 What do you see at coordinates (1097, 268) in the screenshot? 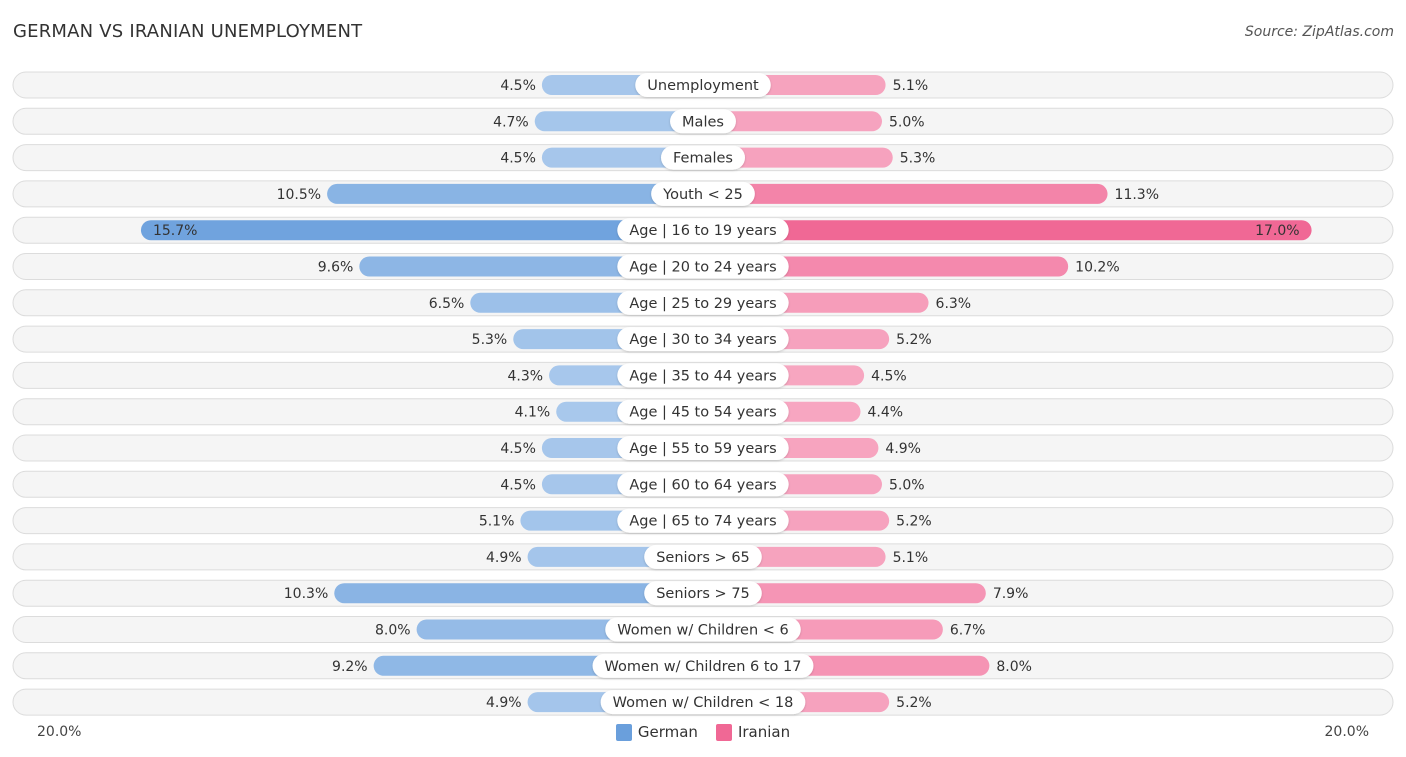
I see `value-label-iranian: 10.2%` at bounding box center [1097, 268].